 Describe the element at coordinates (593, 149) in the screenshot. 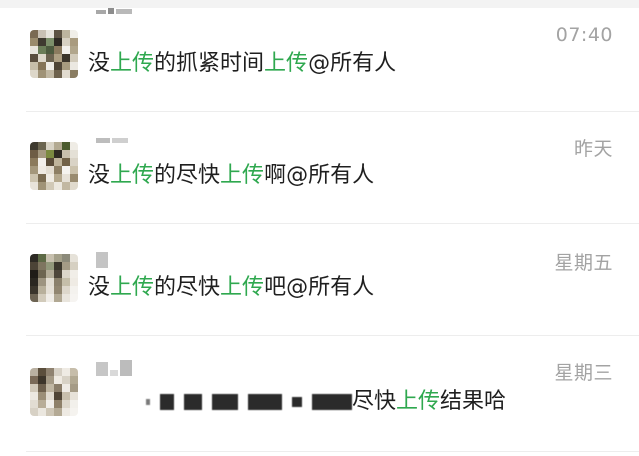

I see `chat-time: 昨天` at that location.